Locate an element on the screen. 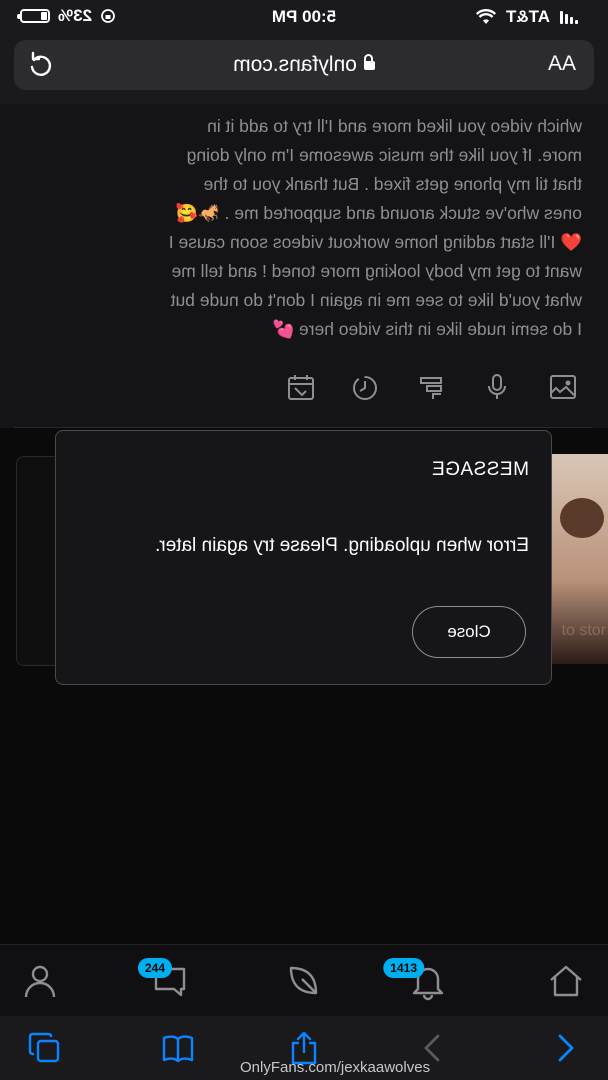 Image resolution: width=608 pixels, height=1080 pixels. timer-icon is located at coordinates (365, 387).